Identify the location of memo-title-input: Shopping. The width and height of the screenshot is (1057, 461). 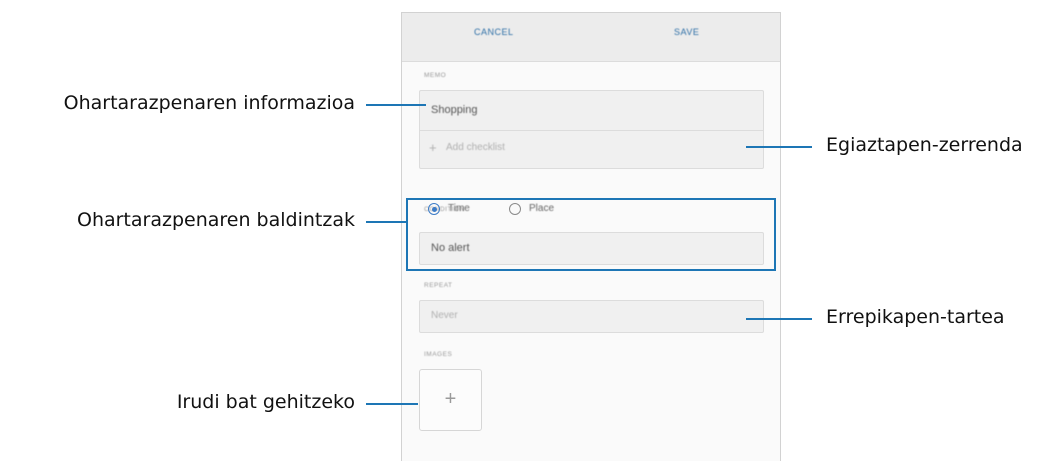
(454, 110).